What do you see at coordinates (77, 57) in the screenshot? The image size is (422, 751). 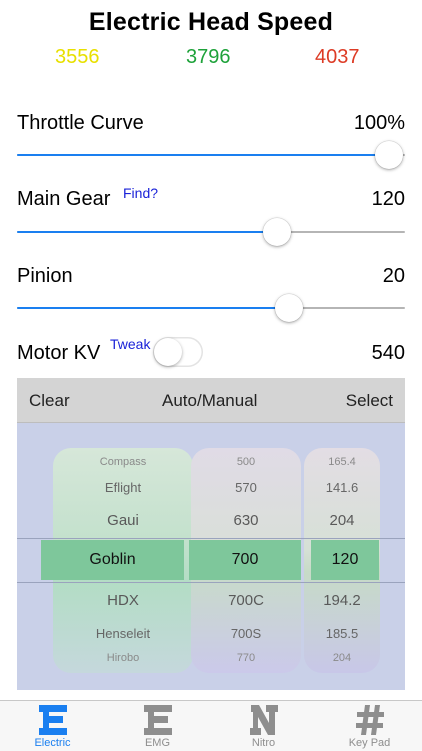 I see `head-speed-low: 3556` at bounding box center [77, 57].